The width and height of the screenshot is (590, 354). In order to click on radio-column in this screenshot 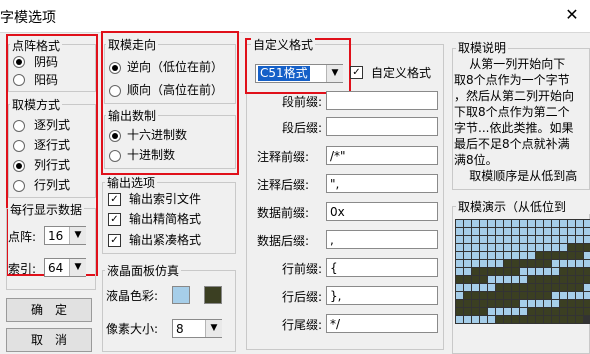, I will do `click(19, 126)`.